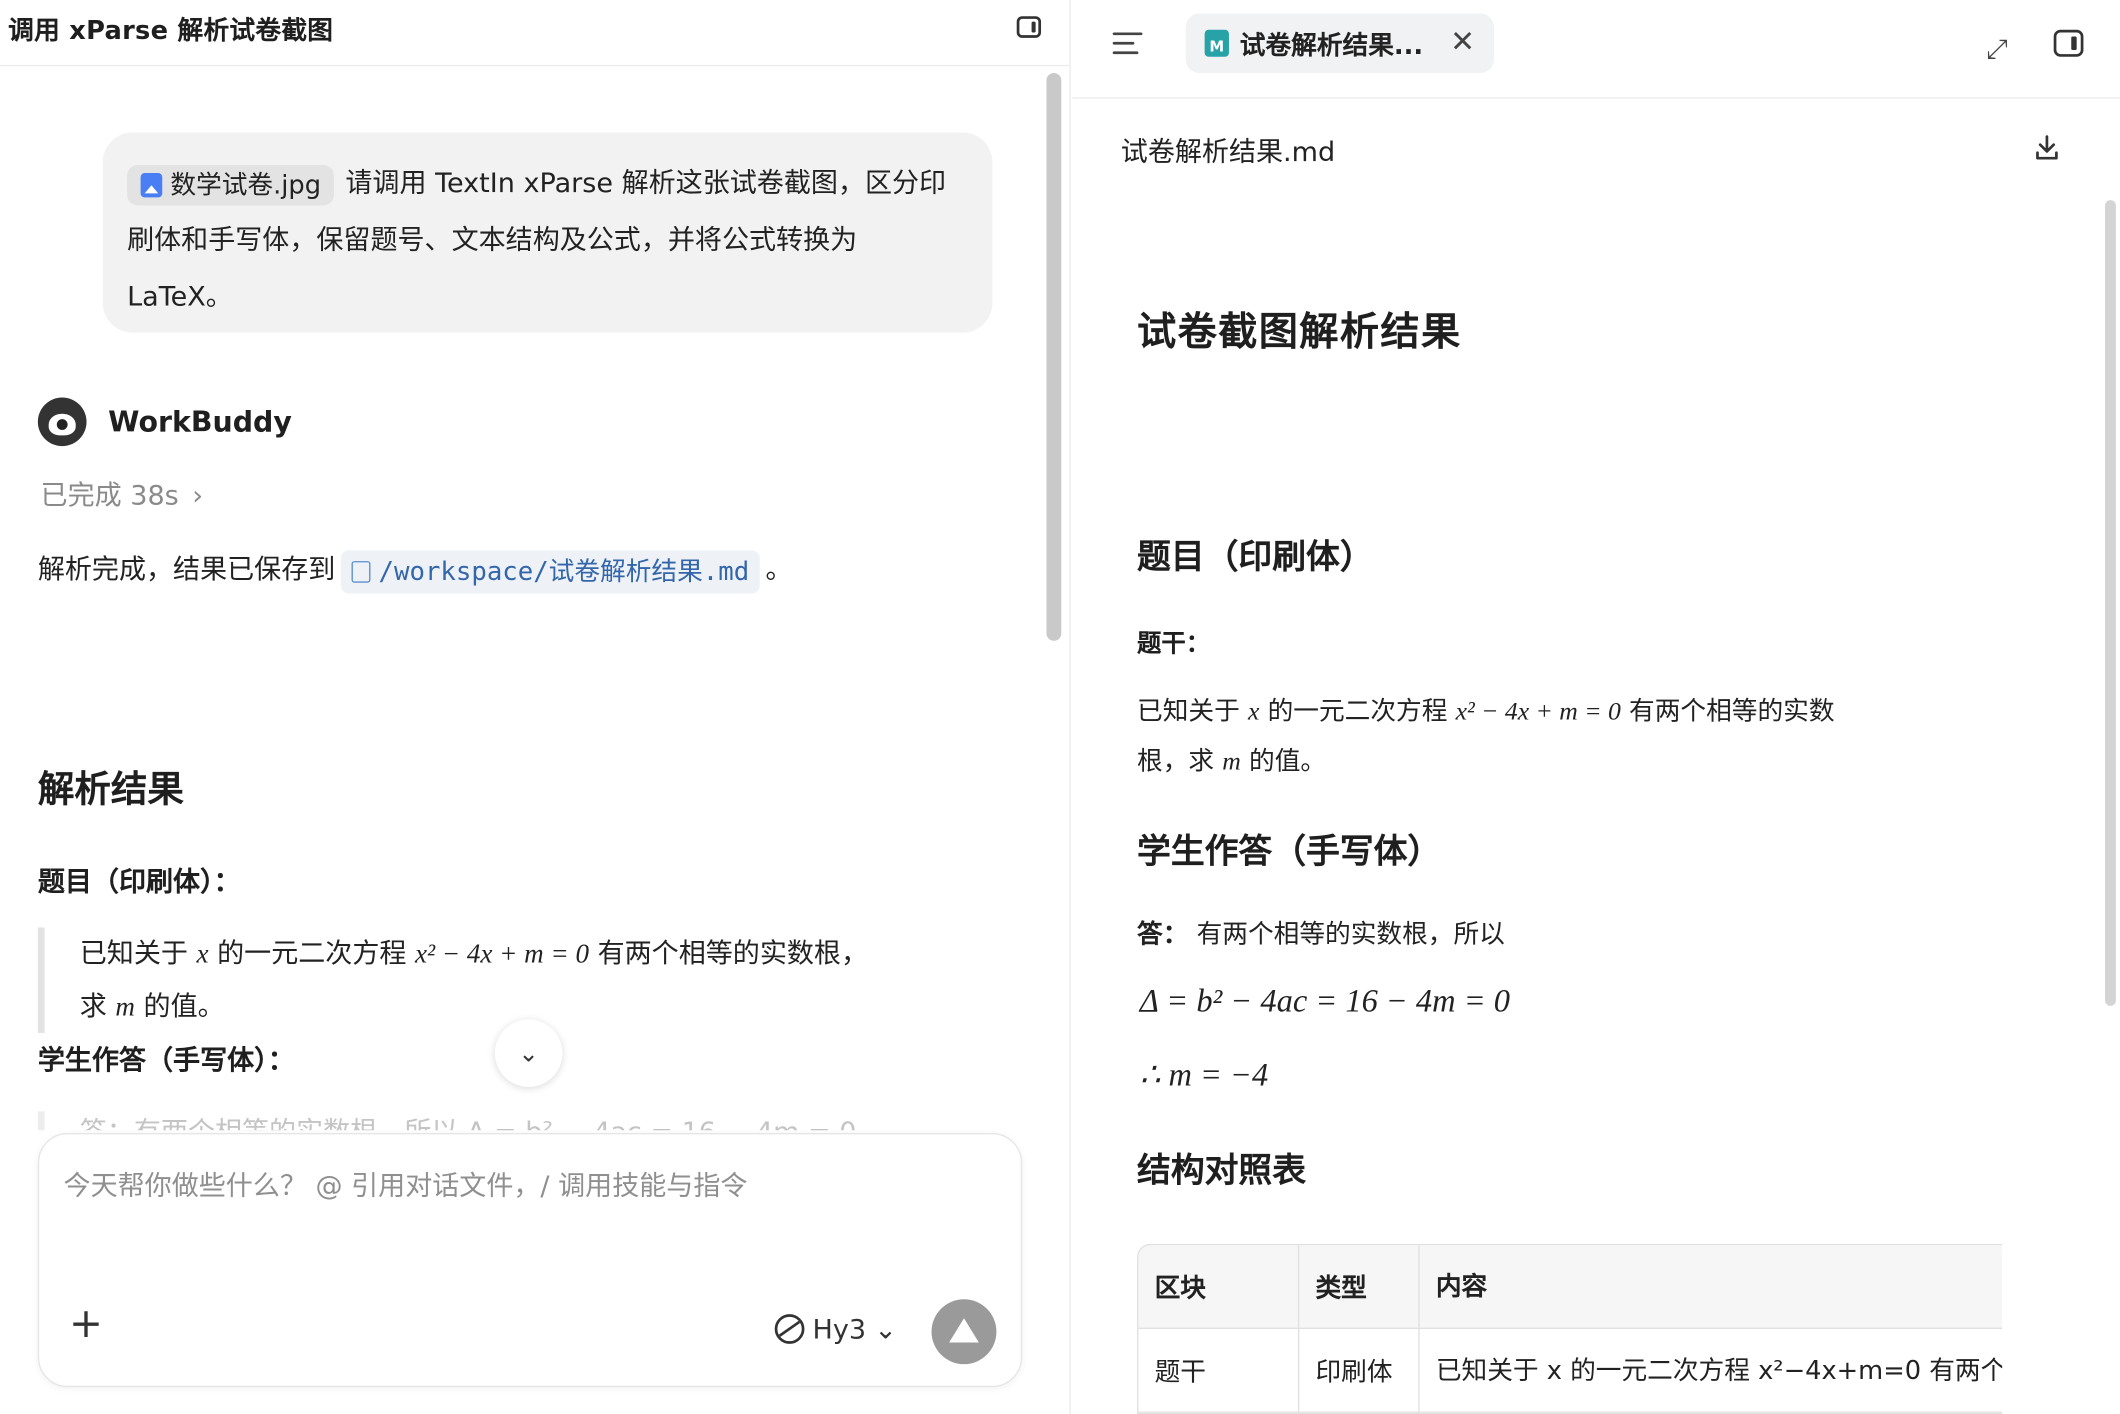 The height and width of the screenshot is (1414, 2120). I want to click on document-title: 试卷截图解析结果, so click(1299, 331).